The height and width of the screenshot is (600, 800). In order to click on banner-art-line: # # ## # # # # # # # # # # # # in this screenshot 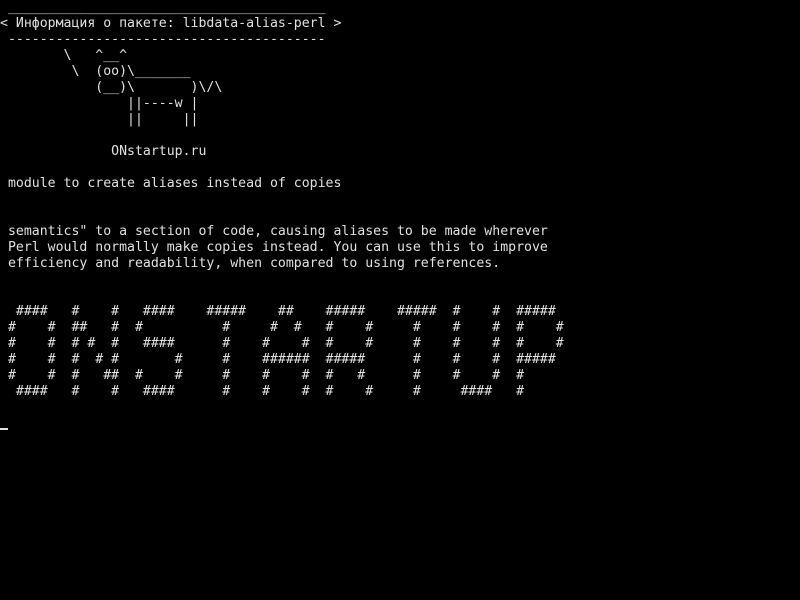, I will do `click(282, 327)`.